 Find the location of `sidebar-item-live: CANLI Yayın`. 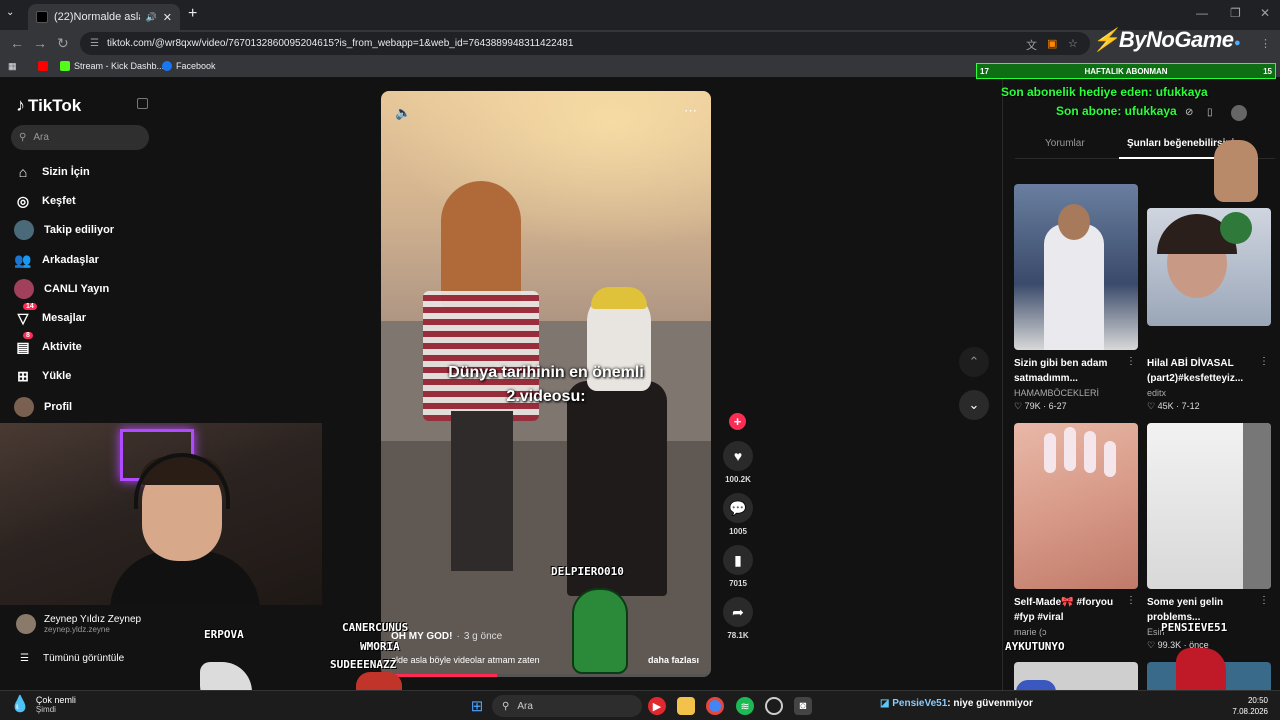

sidebar-item-live: CANLI Yayın is located at coordinates (61, 289).